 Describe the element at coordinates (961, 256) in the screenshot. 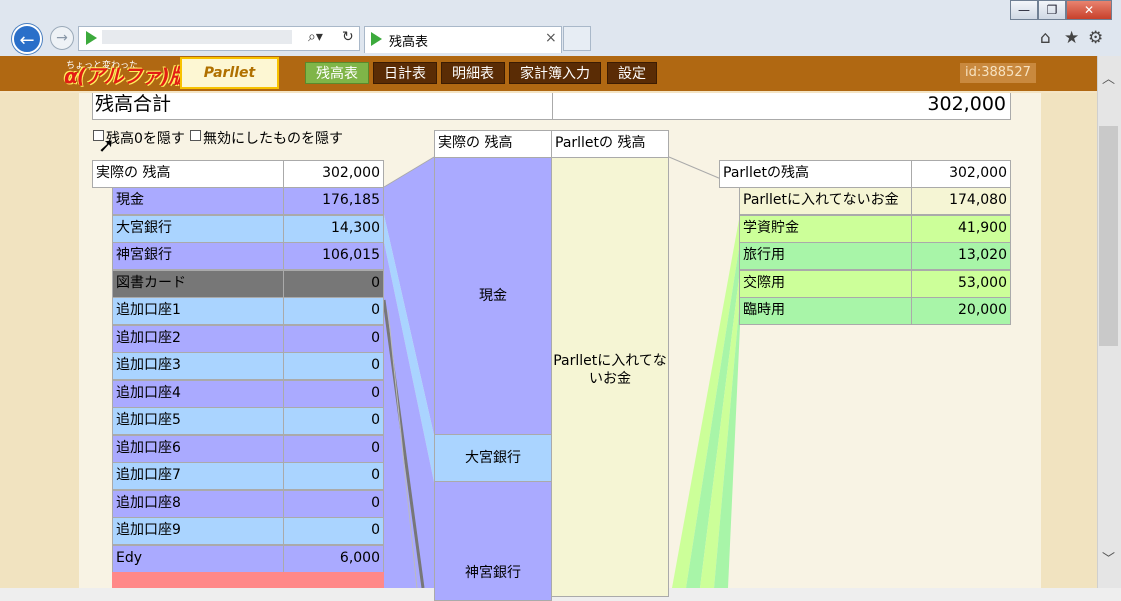

I see `parllet-row-value: 13,020` at that location.